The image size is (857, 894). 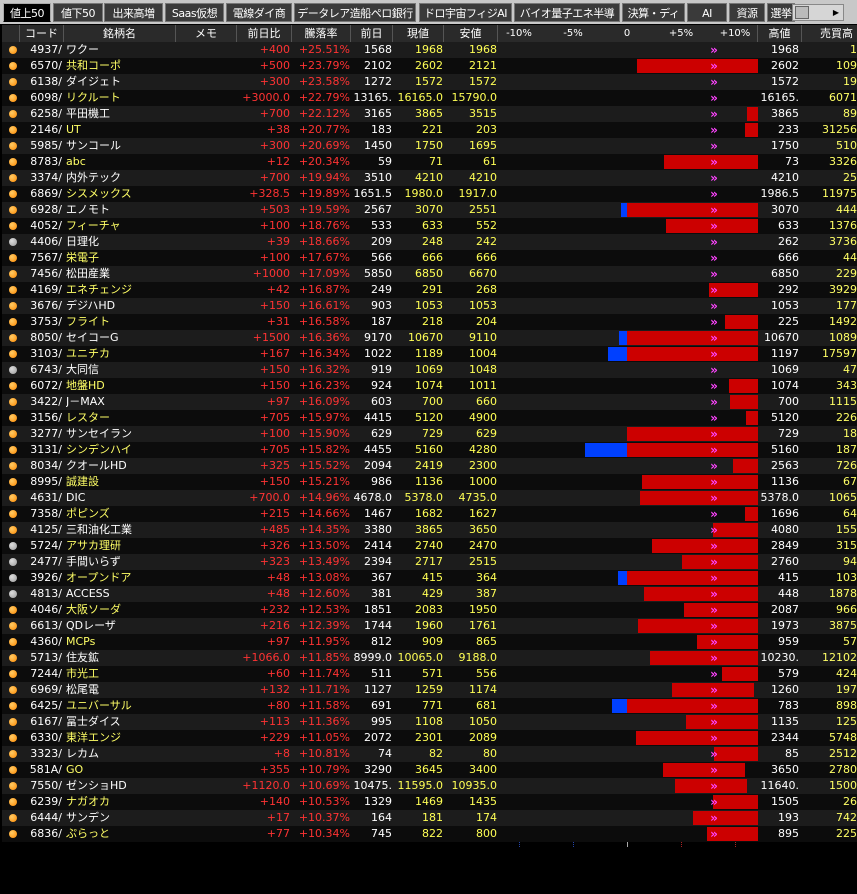 I want to click on tab-11: 選挙, so click(x=781, y=12).